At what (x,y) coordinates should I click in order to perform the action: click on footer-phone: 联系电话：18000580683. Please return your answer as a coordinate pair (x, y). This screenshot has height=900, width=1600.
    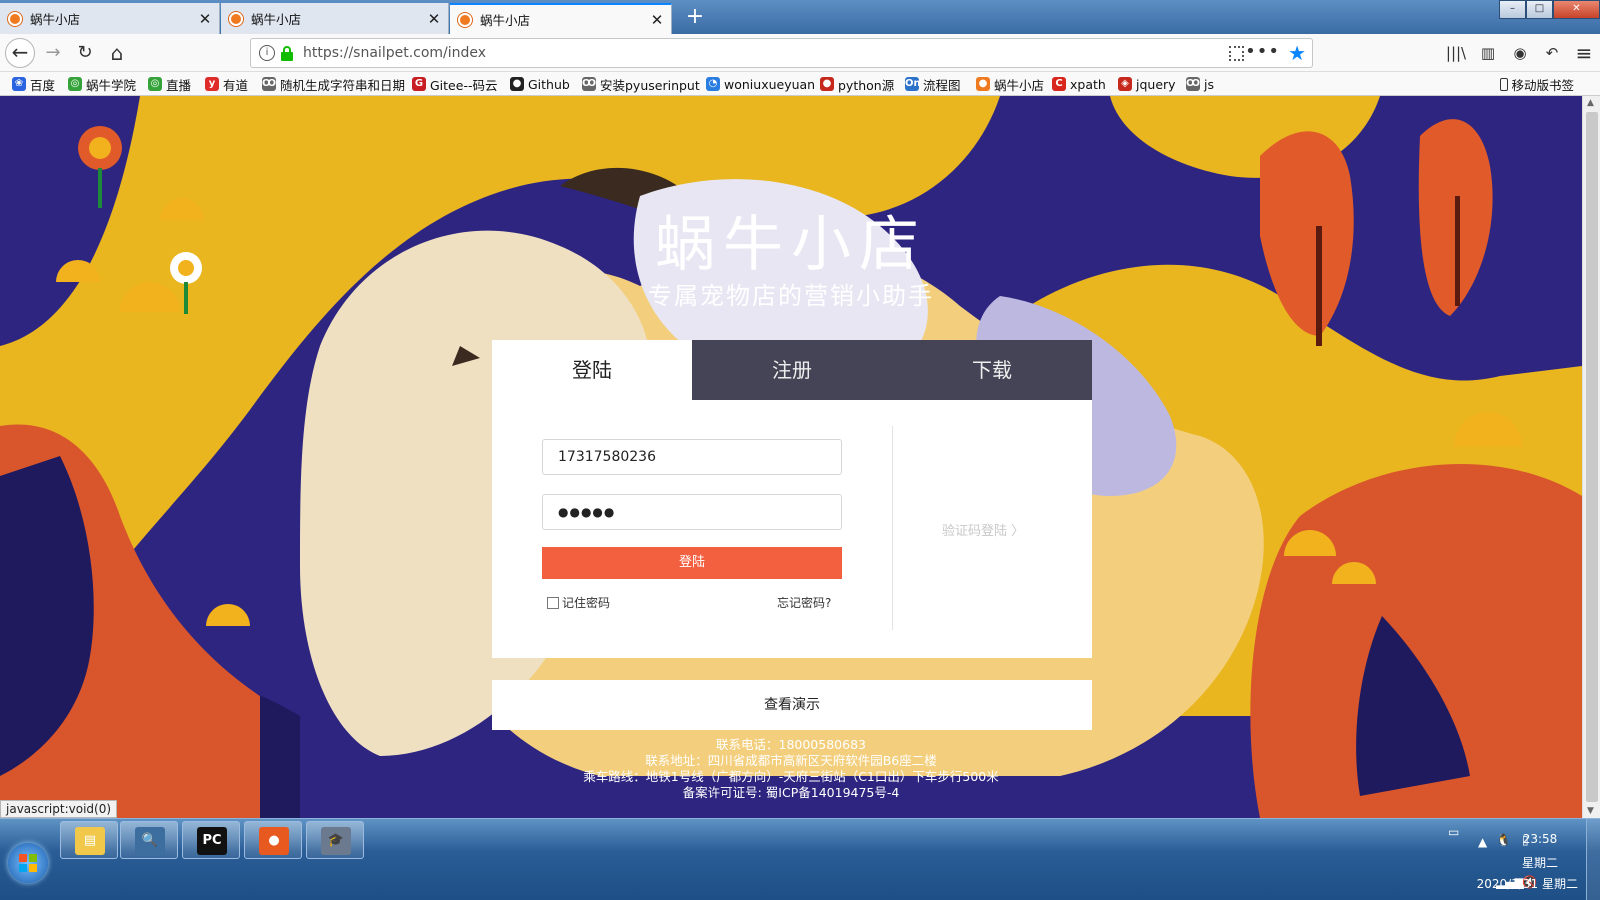
    Looking at the image, I should click on (791, 744).